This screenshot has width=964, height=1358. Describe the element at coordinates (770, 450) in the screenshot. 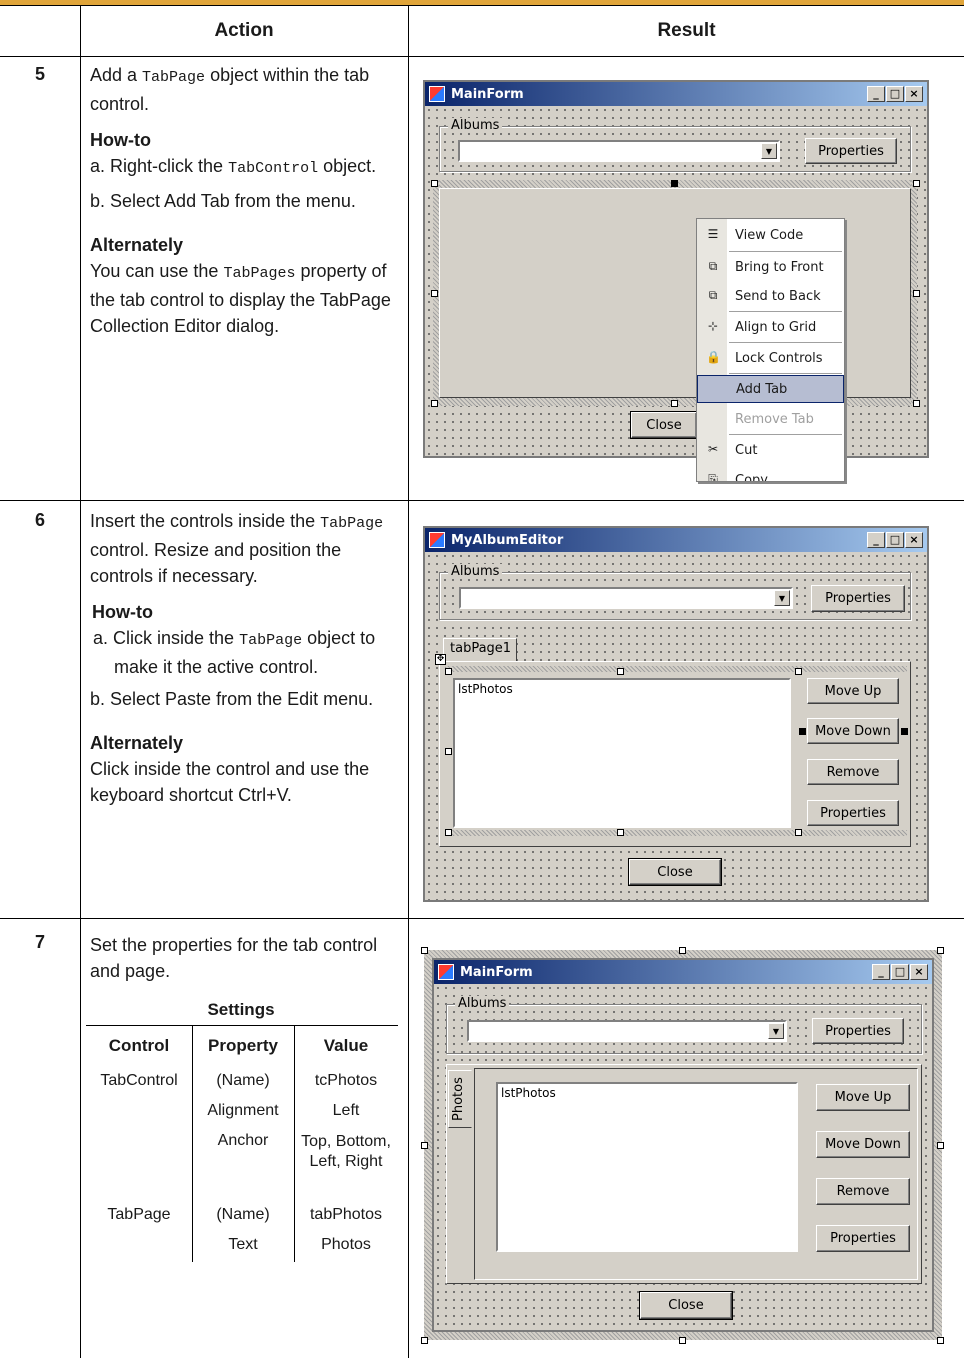

I see `menu-item-cut: ✂ Cut` at that location.